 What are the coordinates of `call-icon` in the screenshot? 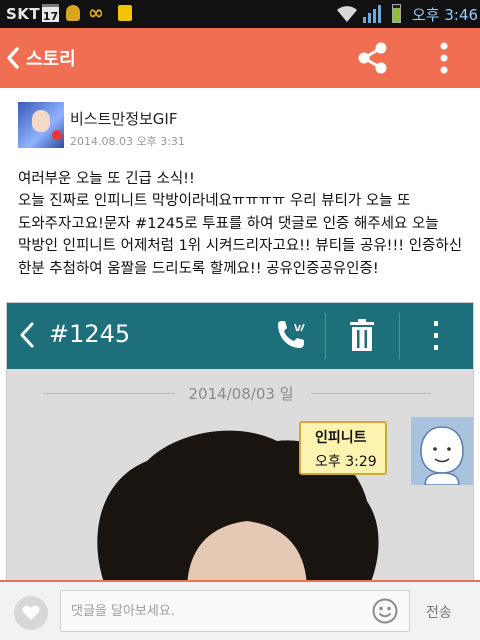 It's located at (291, 334).